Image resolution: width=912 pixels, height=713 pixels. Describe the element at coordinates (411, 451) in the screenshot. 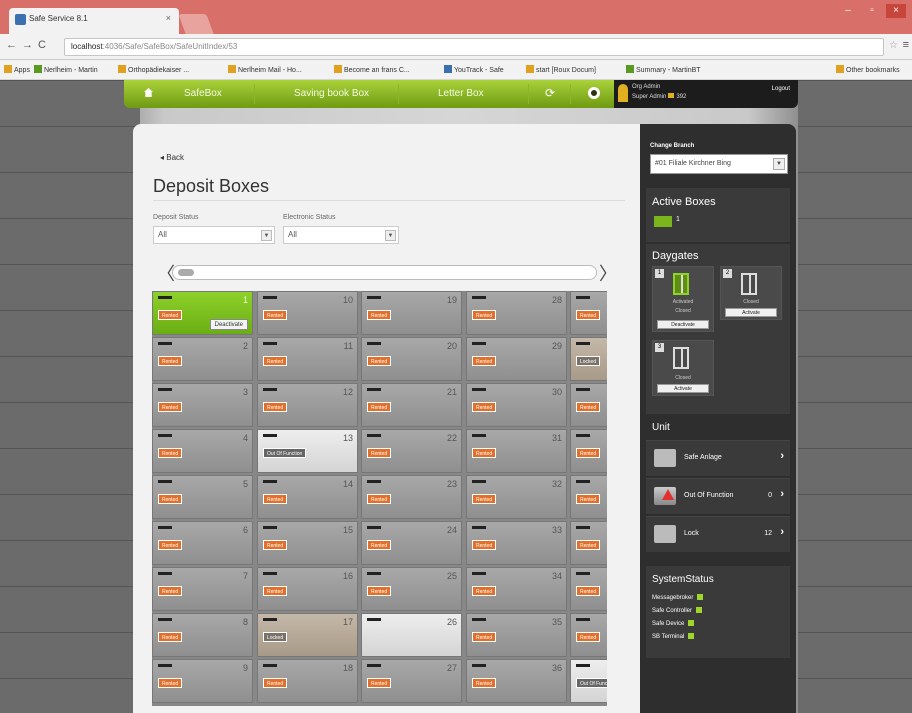

I see `deposit-box: 22 Rented` at that location.